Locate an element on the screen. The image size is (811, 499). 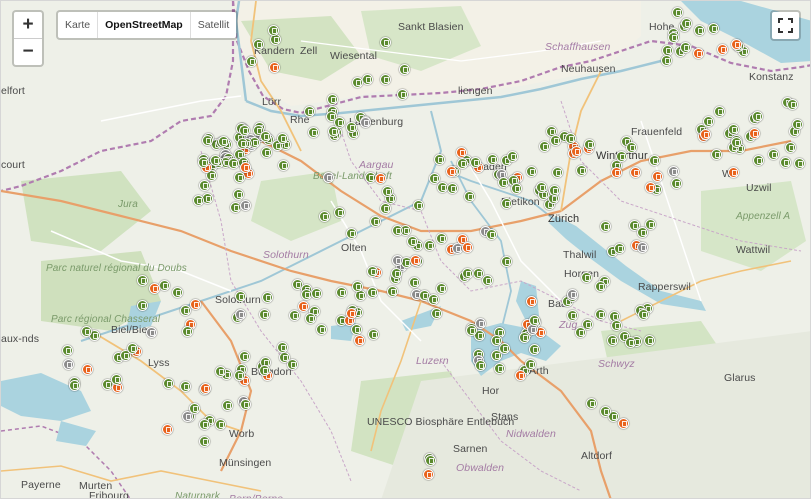
layer-openstreetmap-button: OpenStreetMap is located at coordinates (143, 25).